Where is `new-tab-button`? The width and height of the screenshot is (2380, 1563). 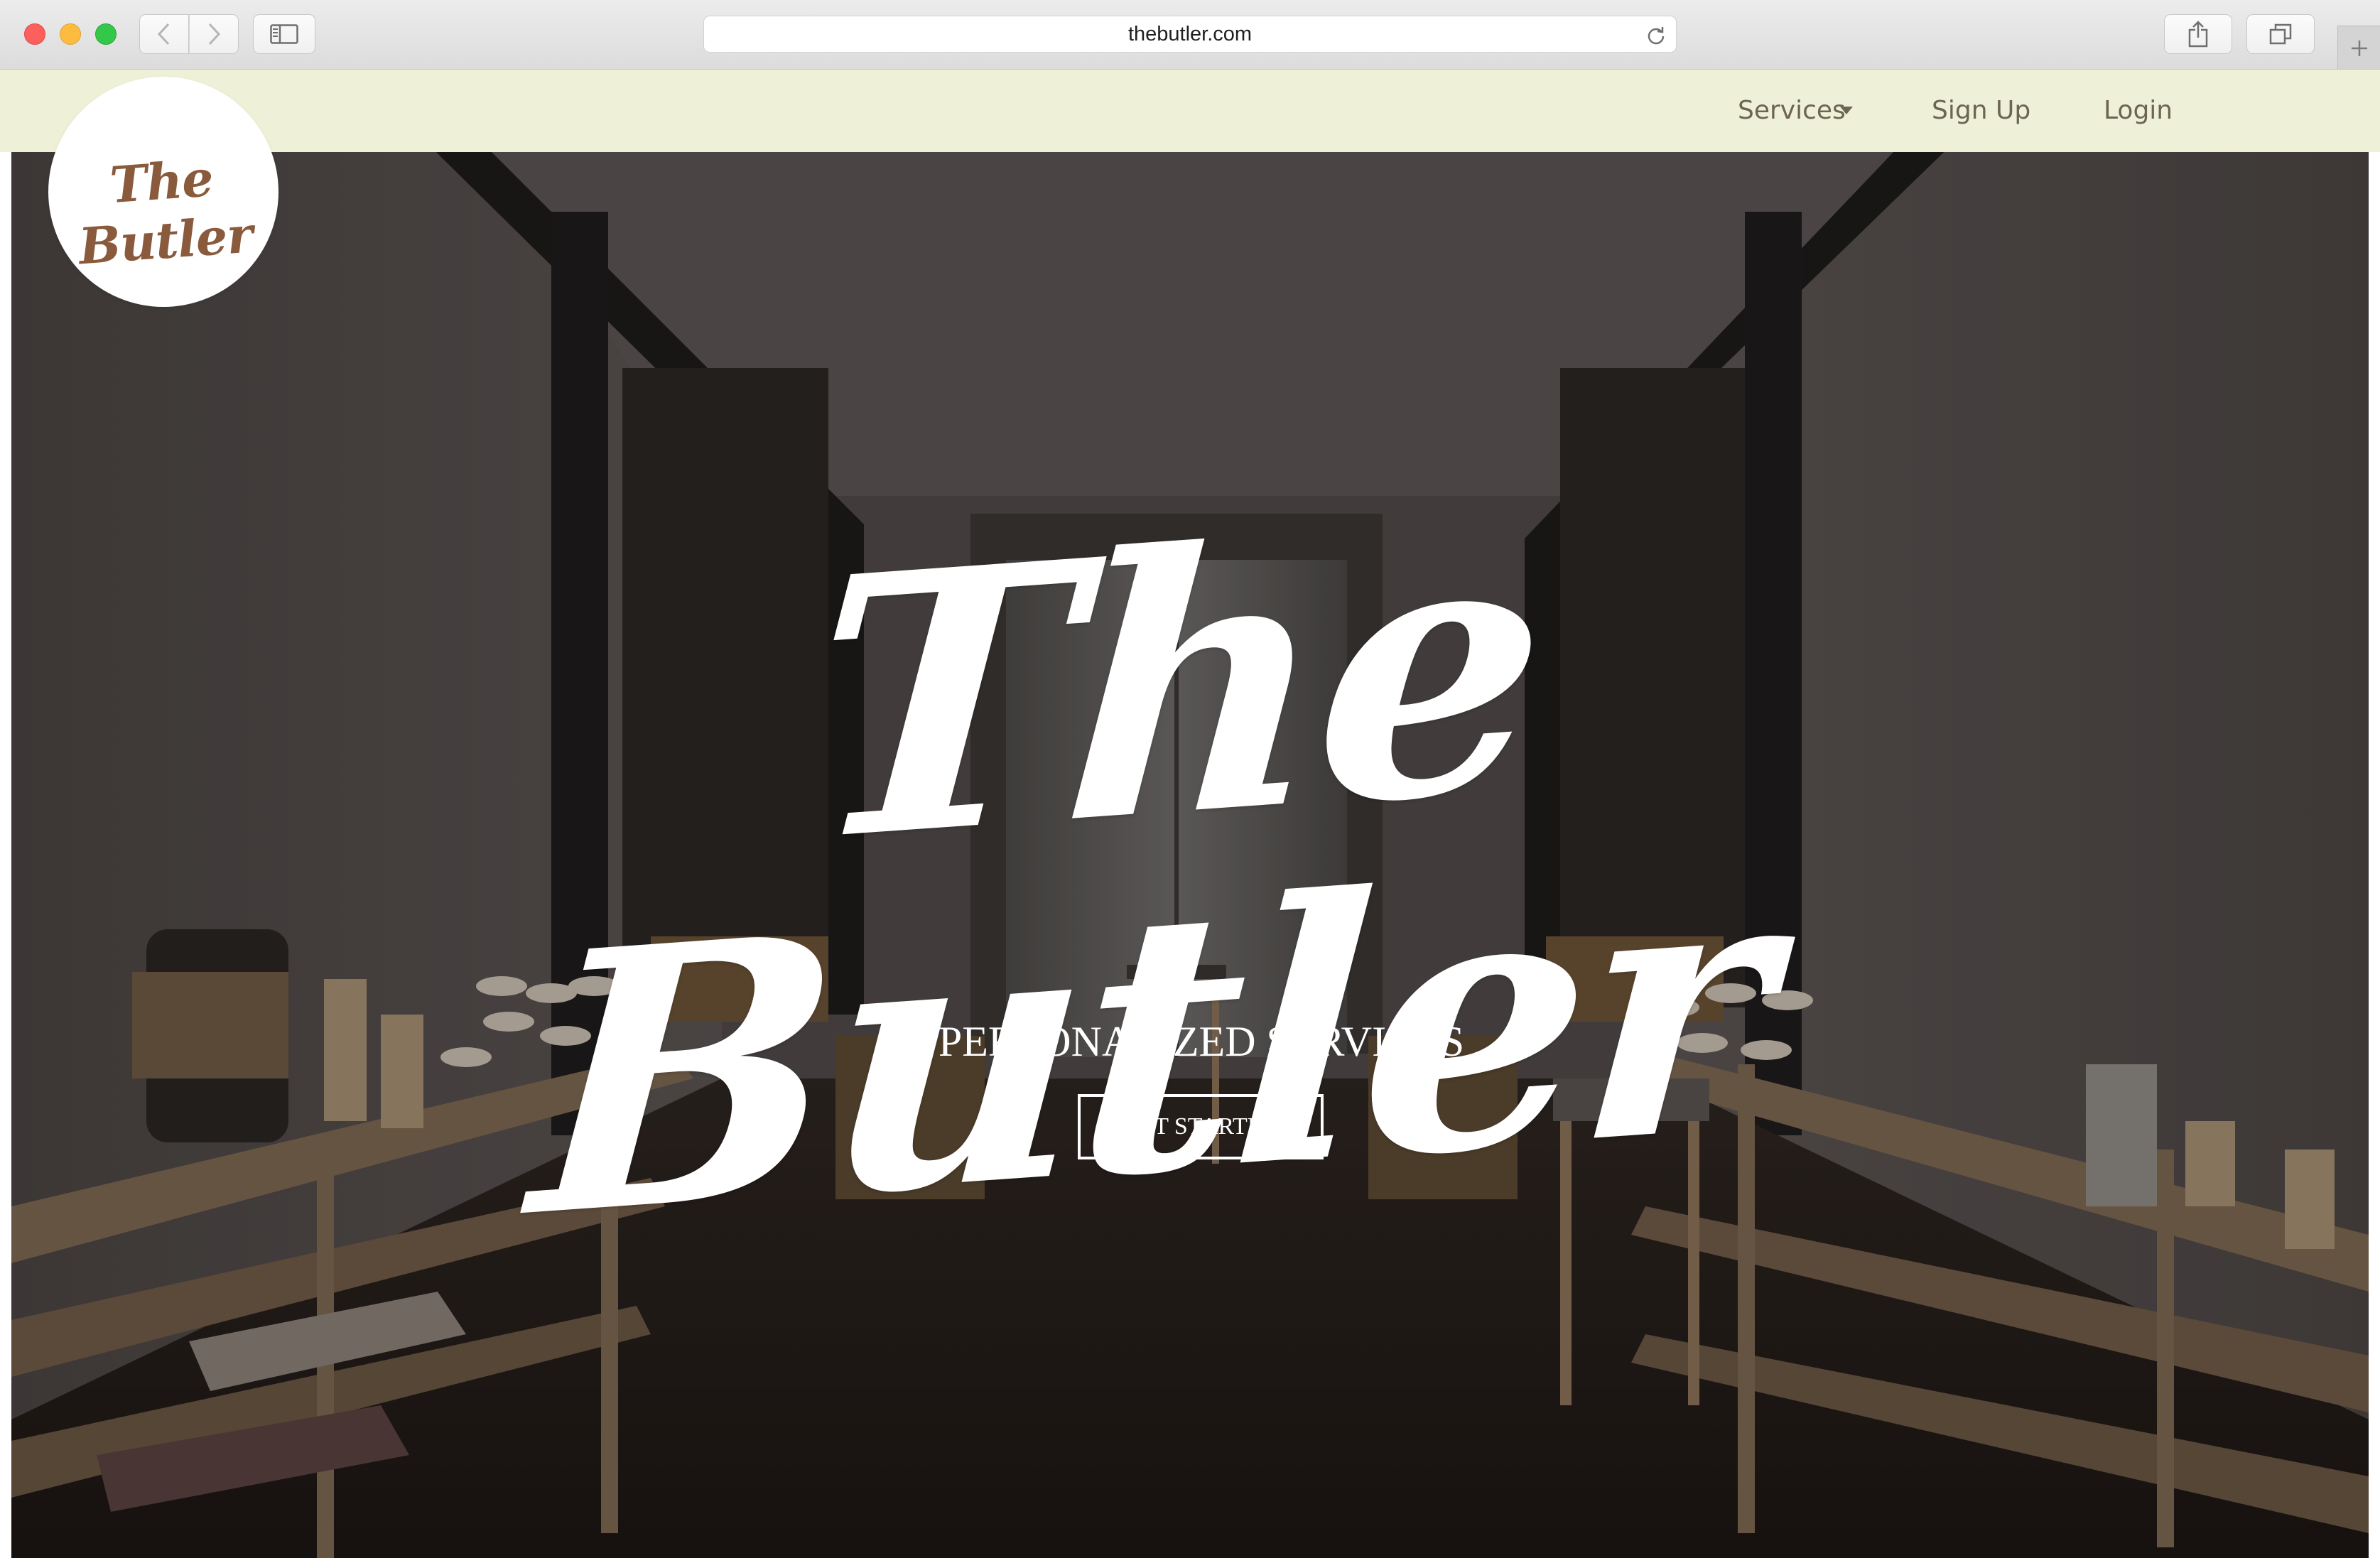
new-tab-button is located at coordinates (2358, 47).